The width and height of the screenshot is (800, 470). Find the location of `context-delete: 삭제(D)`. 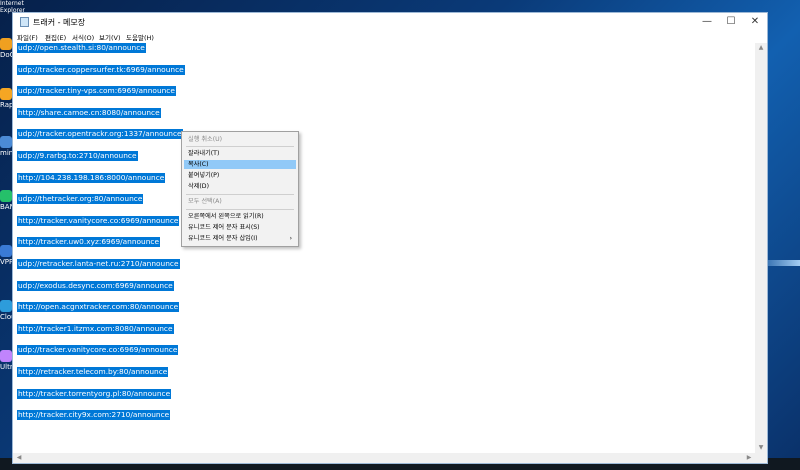

context-delete: 삭제(D) is located at coordinates (240, 186).